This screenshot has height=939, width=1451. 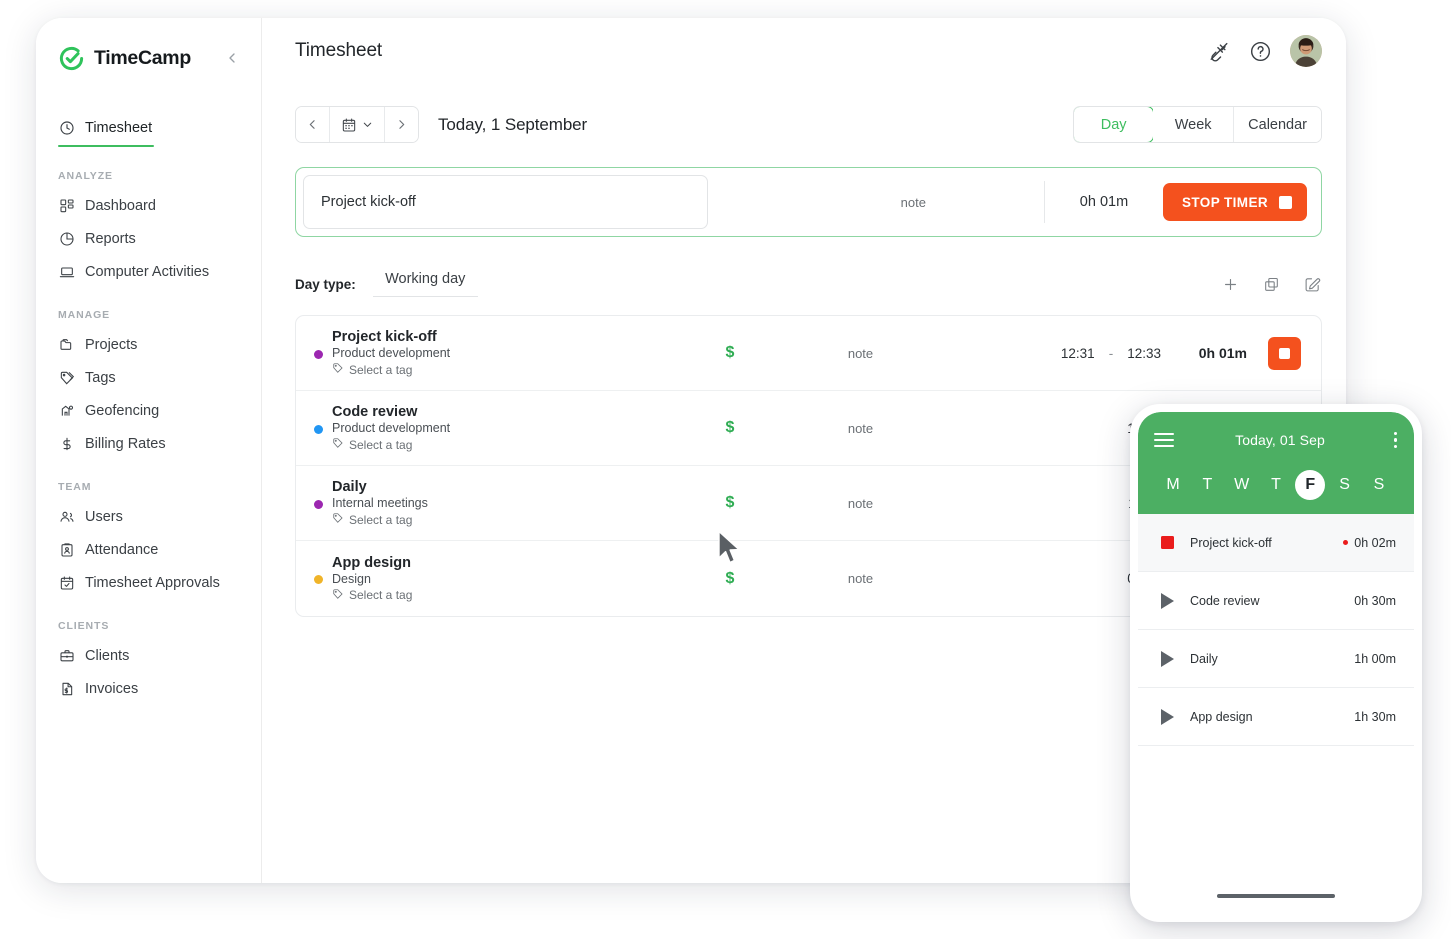 I want to click on sidebar-item-clients: Clients, so click(x=148, y=655).